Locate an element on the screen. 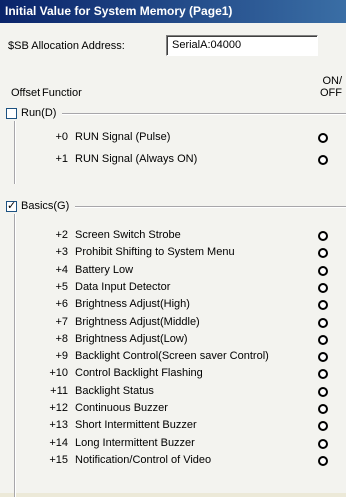  table-row: +13 Short Intermittent Buzzer is located at coordinates (173, 426).